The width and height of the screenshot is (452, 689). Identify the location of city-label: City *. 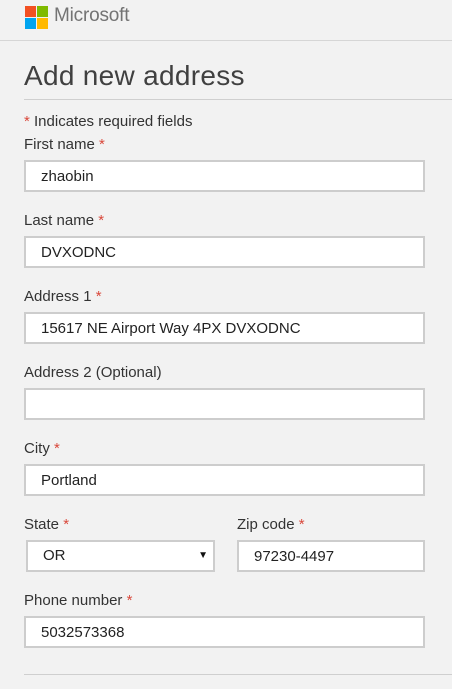
(42, 448).